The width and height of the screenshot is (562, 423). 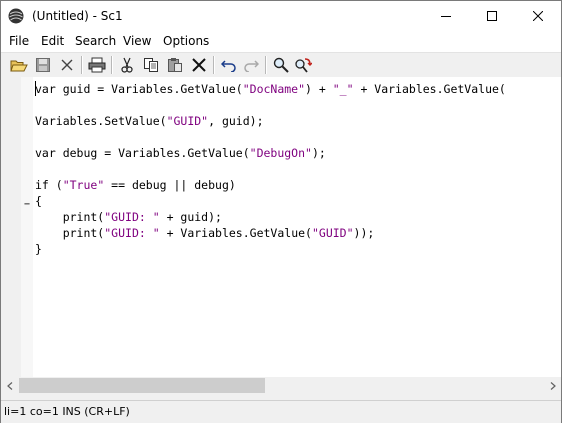 What do you see at coordinates (298, 121) in the screenshot?
I see `code-line: Variables.SetValue("GUID", guid);` at bounding box center [298, 121].